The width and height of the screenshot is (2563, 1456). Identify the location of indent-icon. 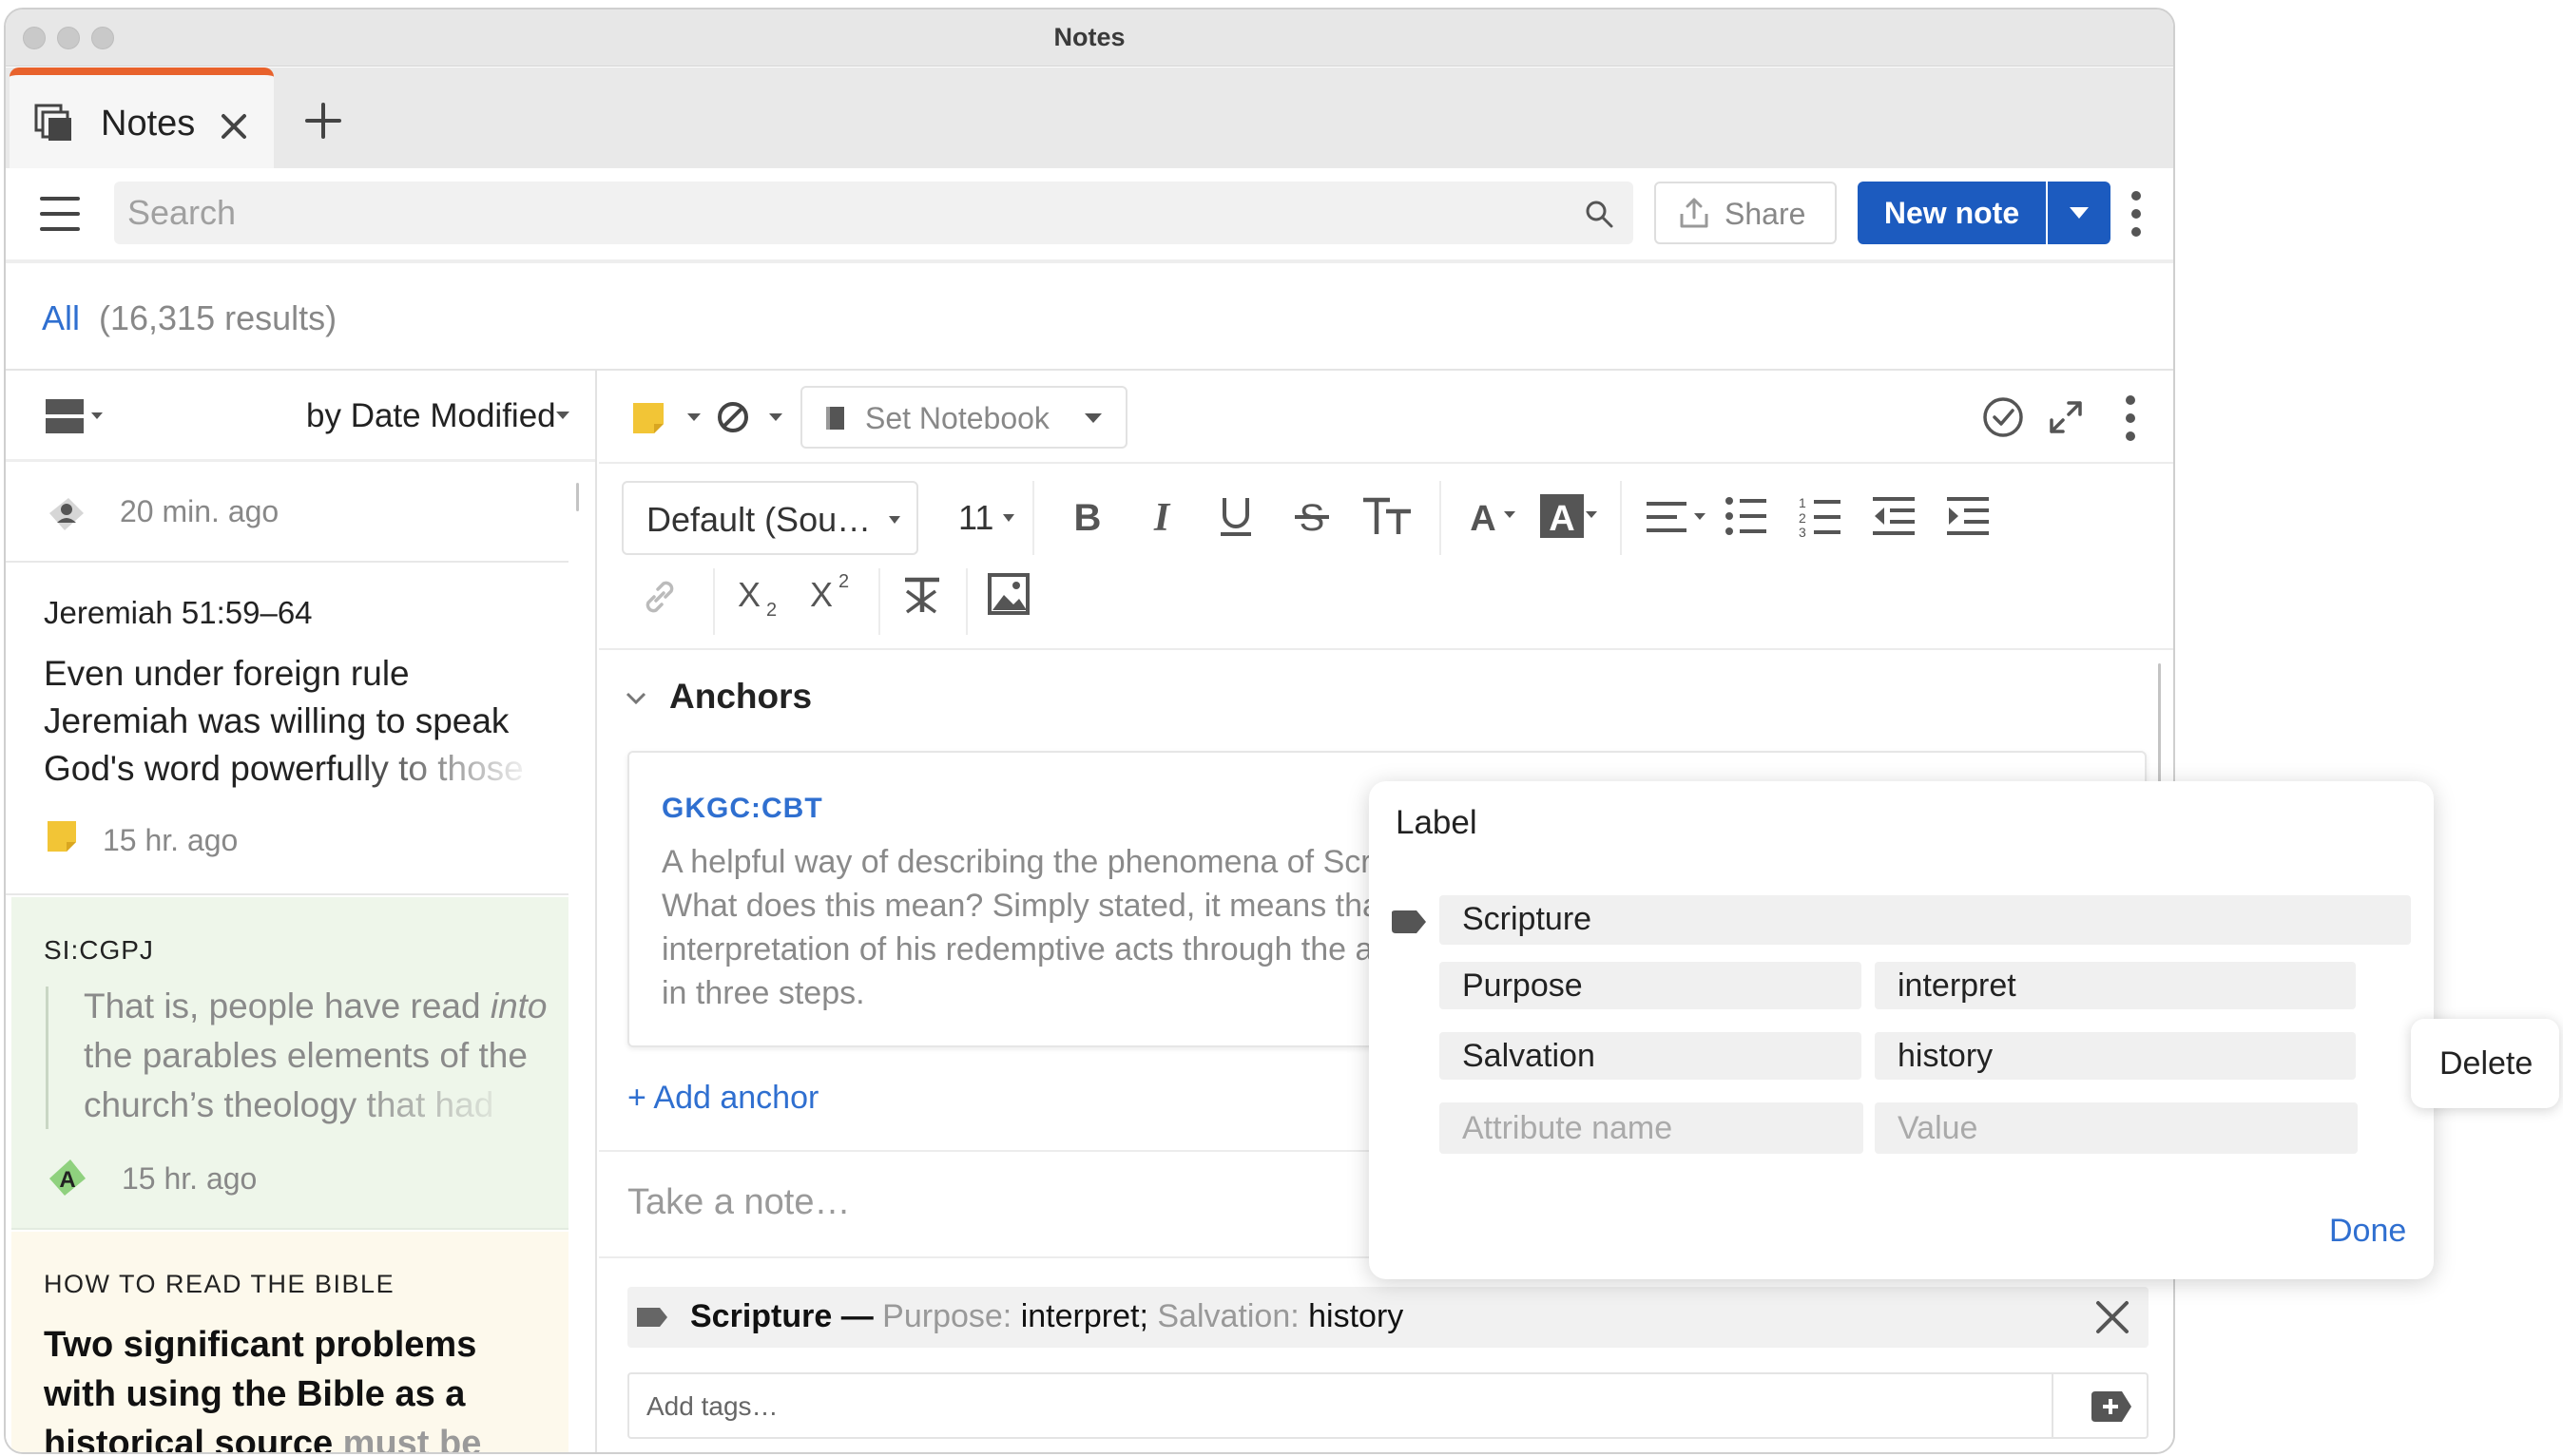
(1968, 516).